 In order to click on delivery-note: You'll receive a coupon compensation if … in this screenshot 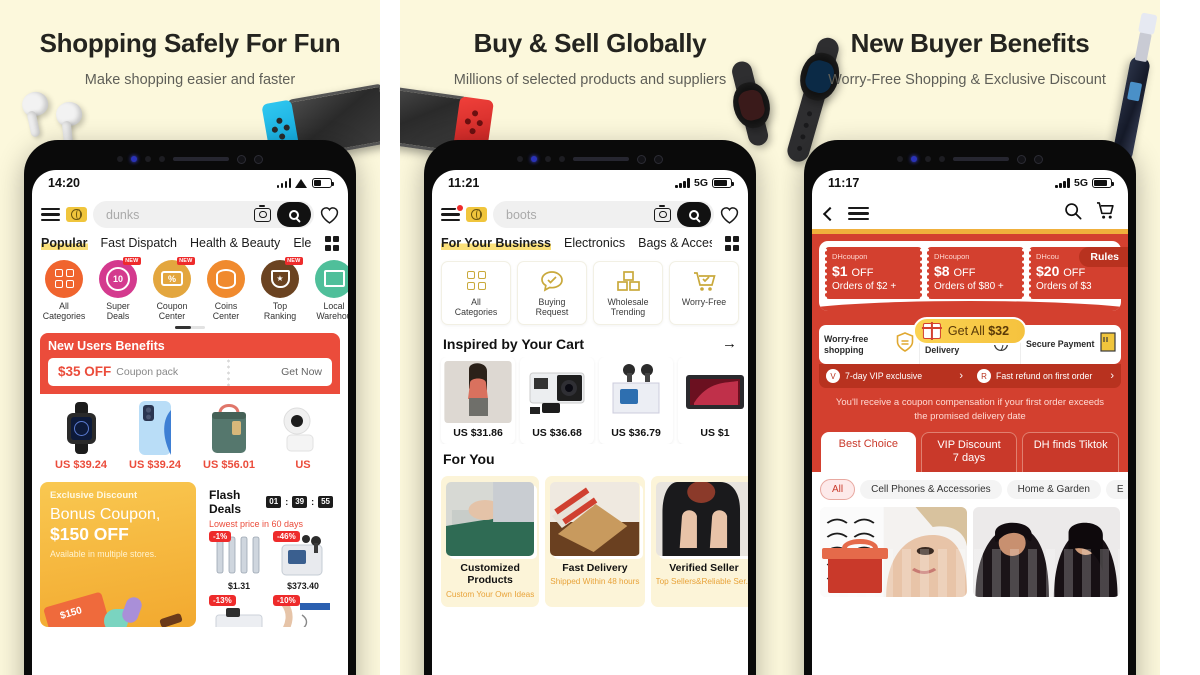, I will do `click(970, 409)`.